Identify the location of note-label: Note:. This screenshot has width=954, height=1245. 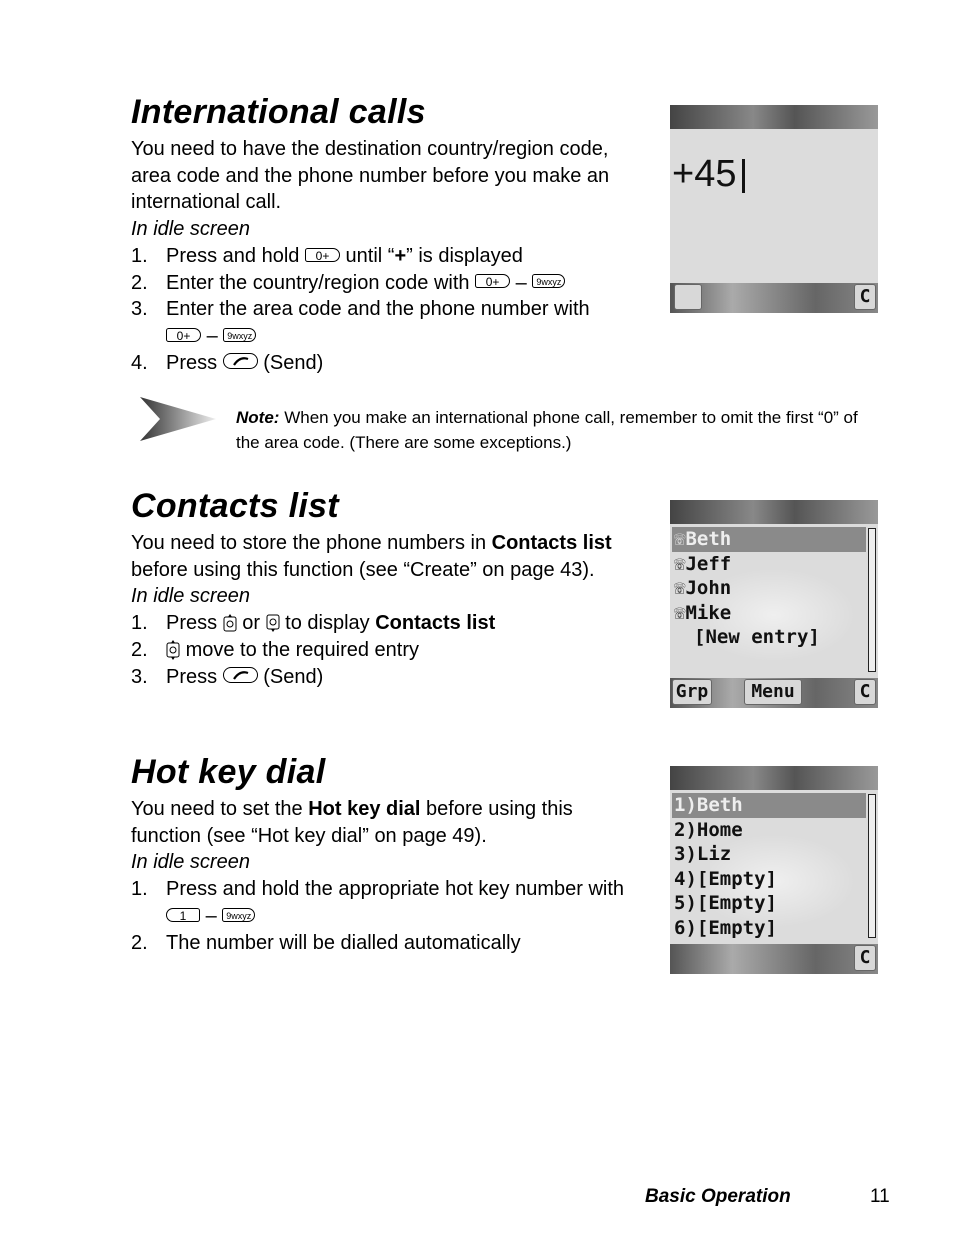
(258, 417).